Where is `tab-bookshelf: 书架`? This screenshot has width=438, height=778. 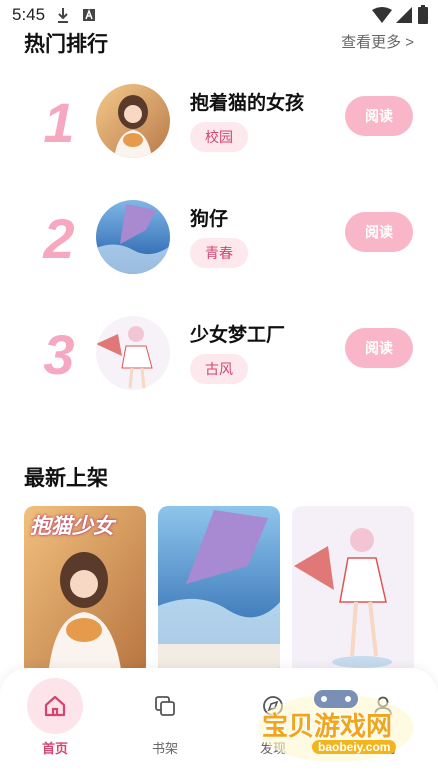 tab-bookshelf: 书架 is located at coordinates (165, 717).